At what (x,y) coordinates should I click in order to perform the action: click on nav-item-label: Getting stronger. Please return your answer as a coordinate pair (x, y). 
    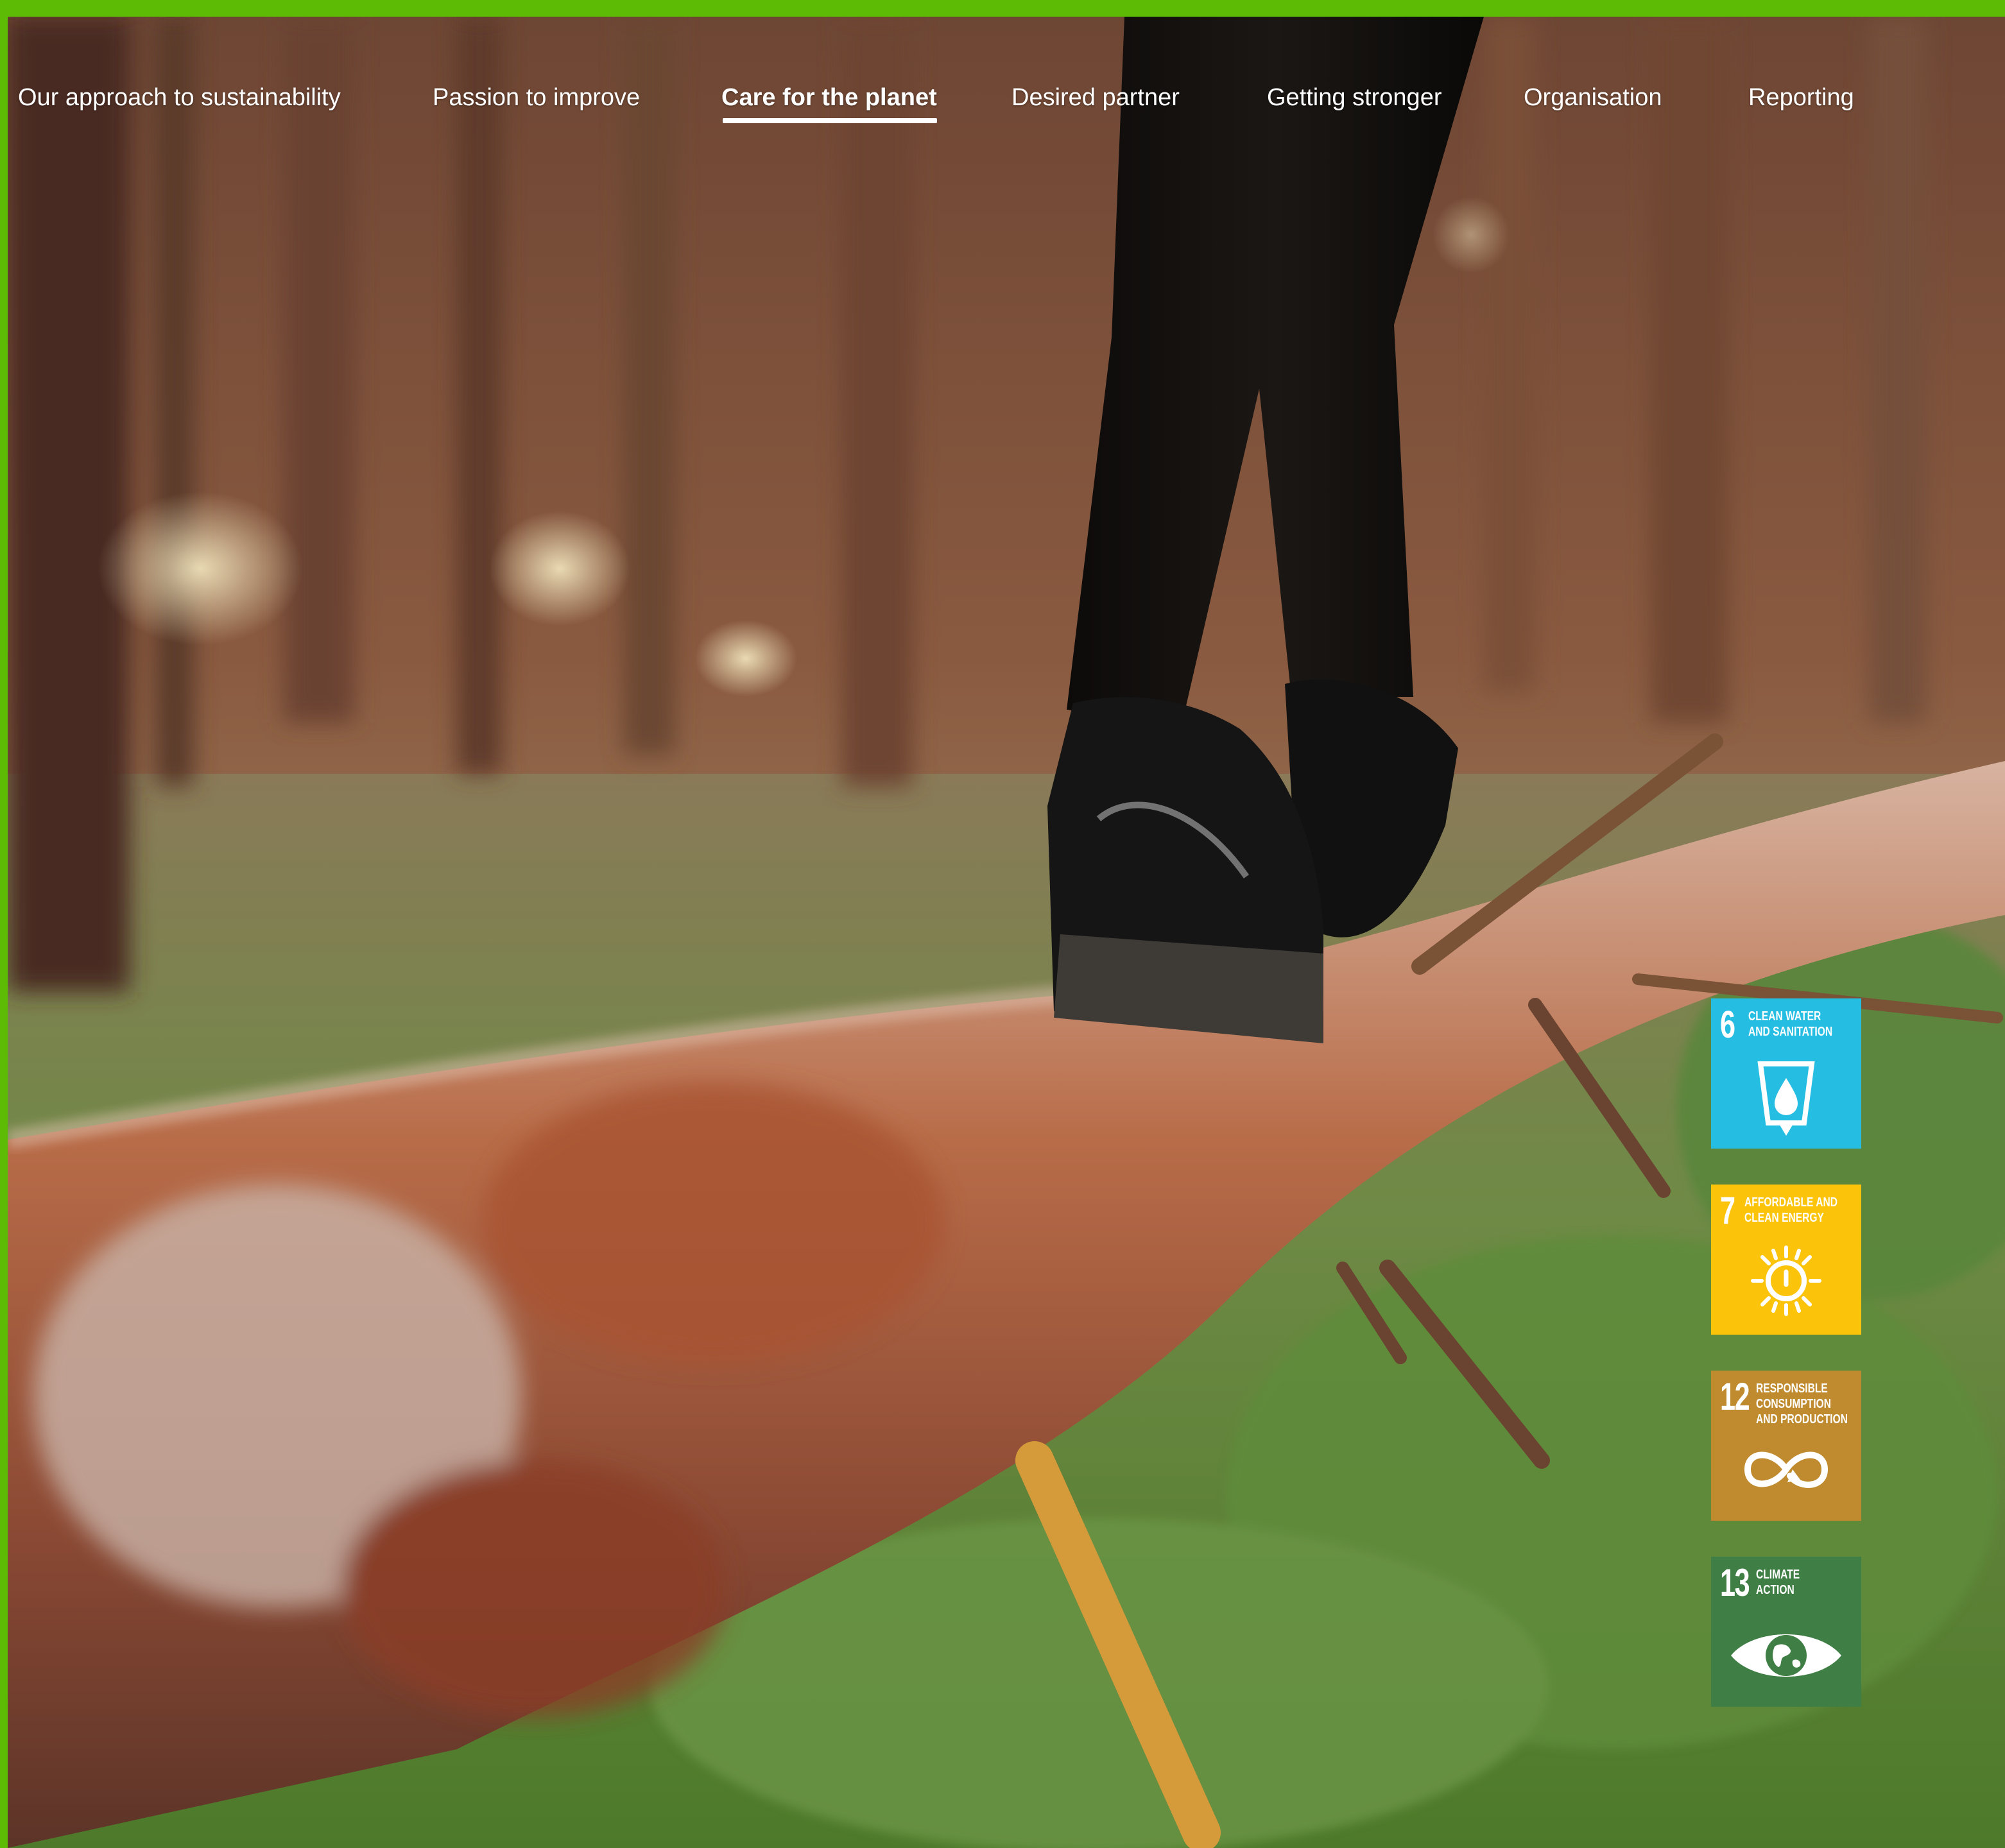
    Looking at the image, I should click on (1354, 98).